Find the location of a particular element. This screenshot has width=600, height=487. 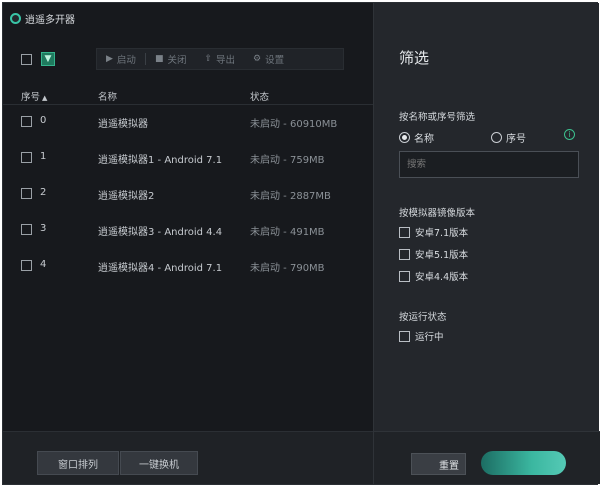

filter-icon: ▼ is located at coordinates (48, 59).